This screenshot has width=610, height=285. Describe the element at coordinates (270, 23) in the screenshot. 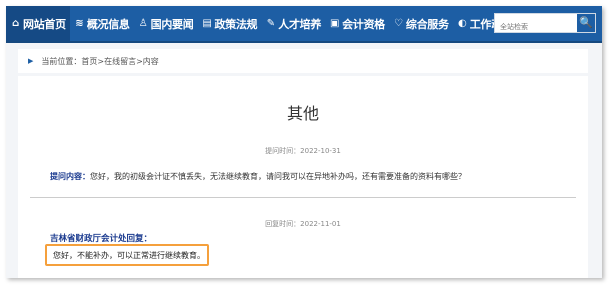

I see `pen-icon: ✎` at that location.